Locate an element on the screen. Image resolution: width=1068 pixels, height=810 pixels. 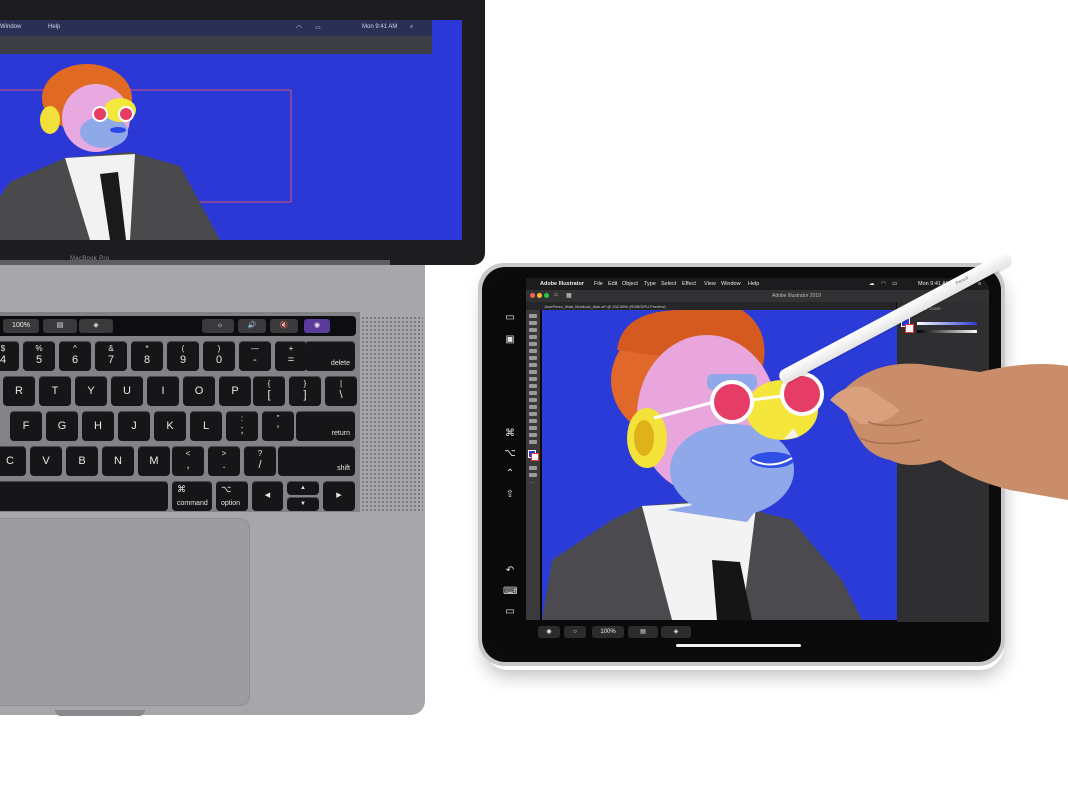
siri-icon: ◉ is located at coordinates (317, 326).